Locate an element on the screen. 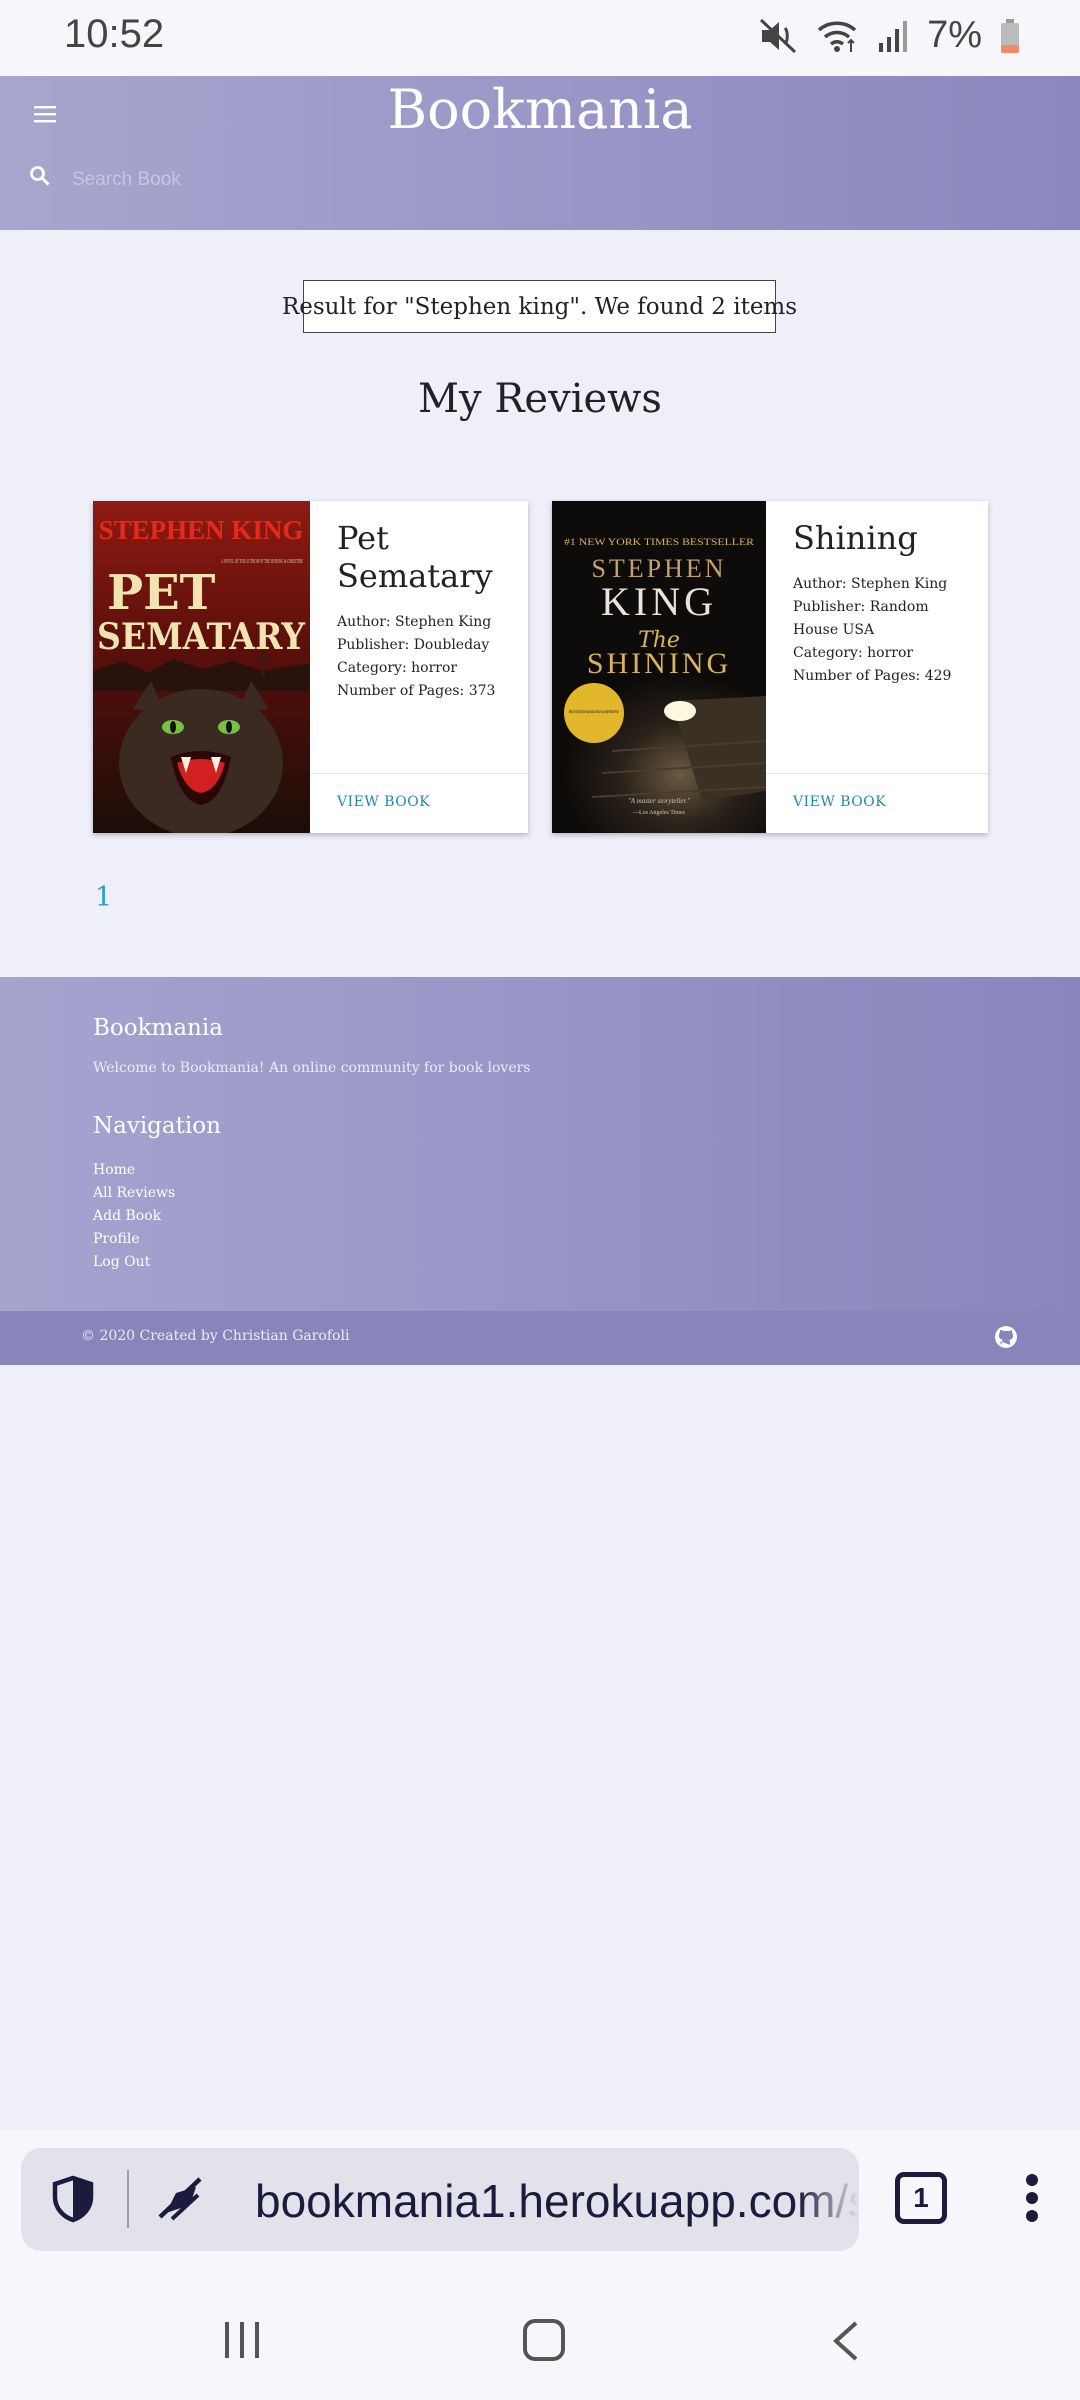 The image size is (1080, 2400). home-icon is located at coordinates (544, 2340).